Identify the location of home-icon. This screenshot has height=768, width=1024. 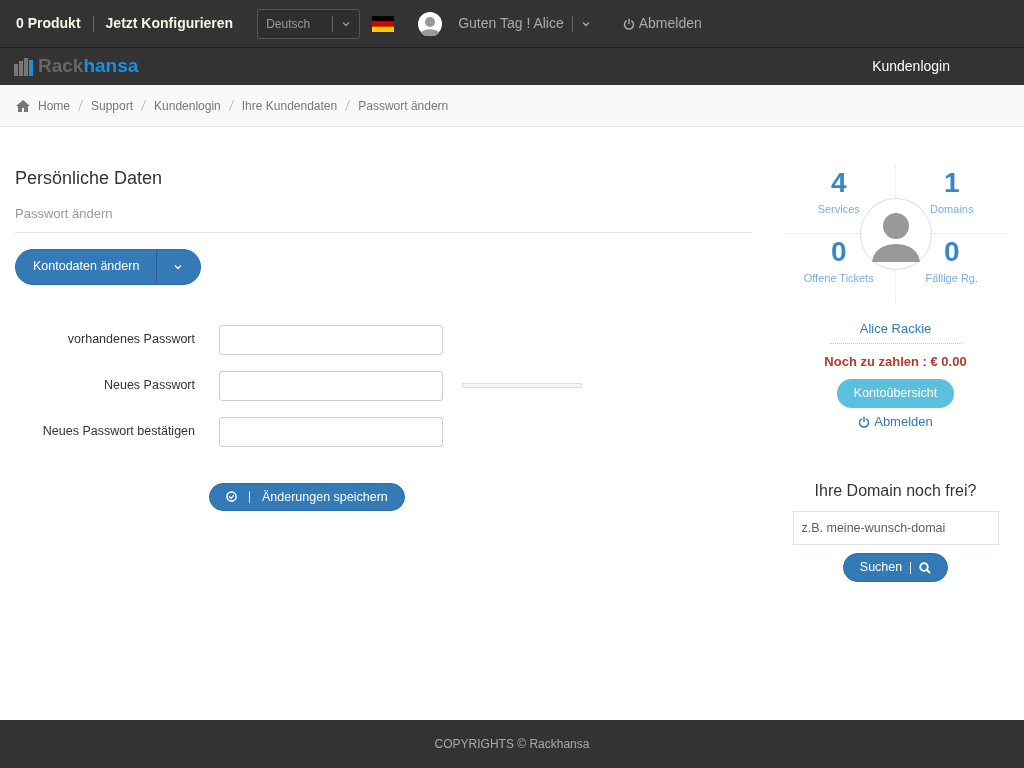
(23, 105).